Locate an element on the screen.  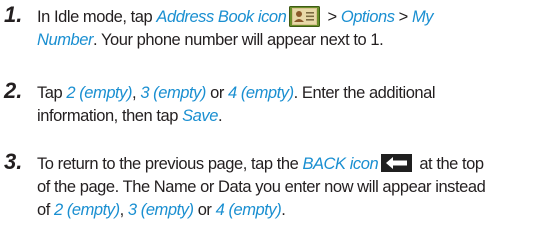
text-run: information, then tap is located at coordinates (110, 116).